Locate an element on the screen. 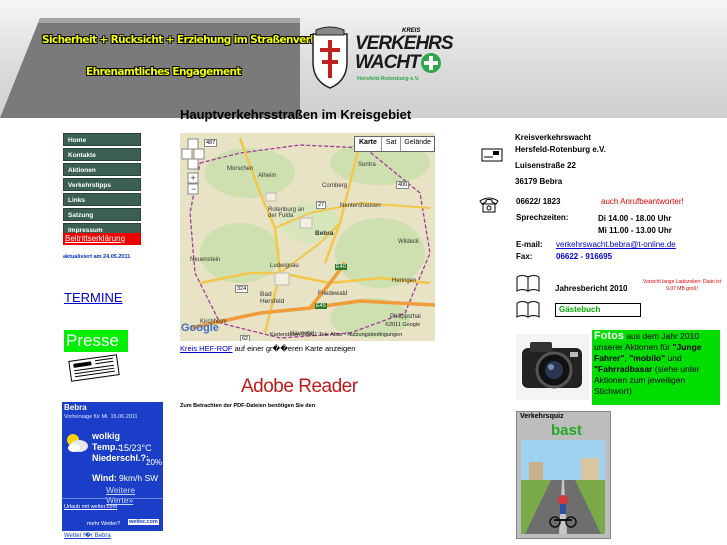  weather-condition: wolkig is located at coordinates (106, 436).